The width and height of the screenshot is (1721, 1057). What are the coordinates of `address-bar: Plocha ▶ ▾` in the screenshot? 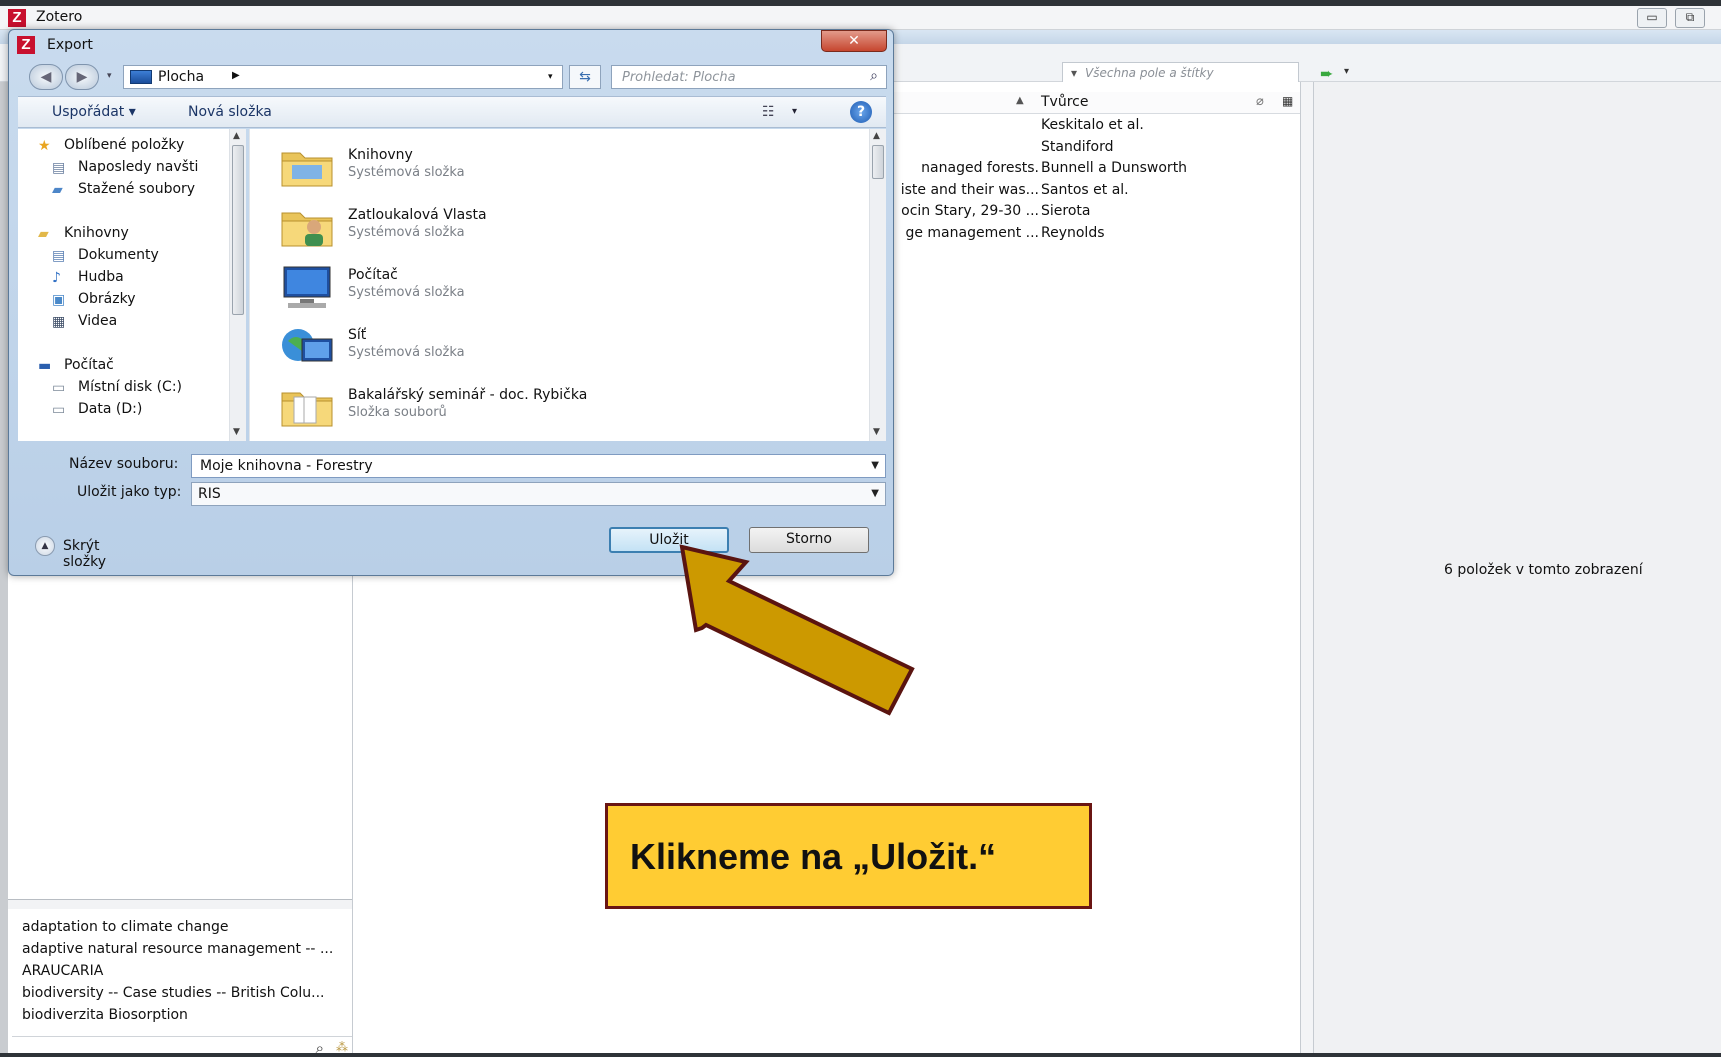 It's located at (343, 77).